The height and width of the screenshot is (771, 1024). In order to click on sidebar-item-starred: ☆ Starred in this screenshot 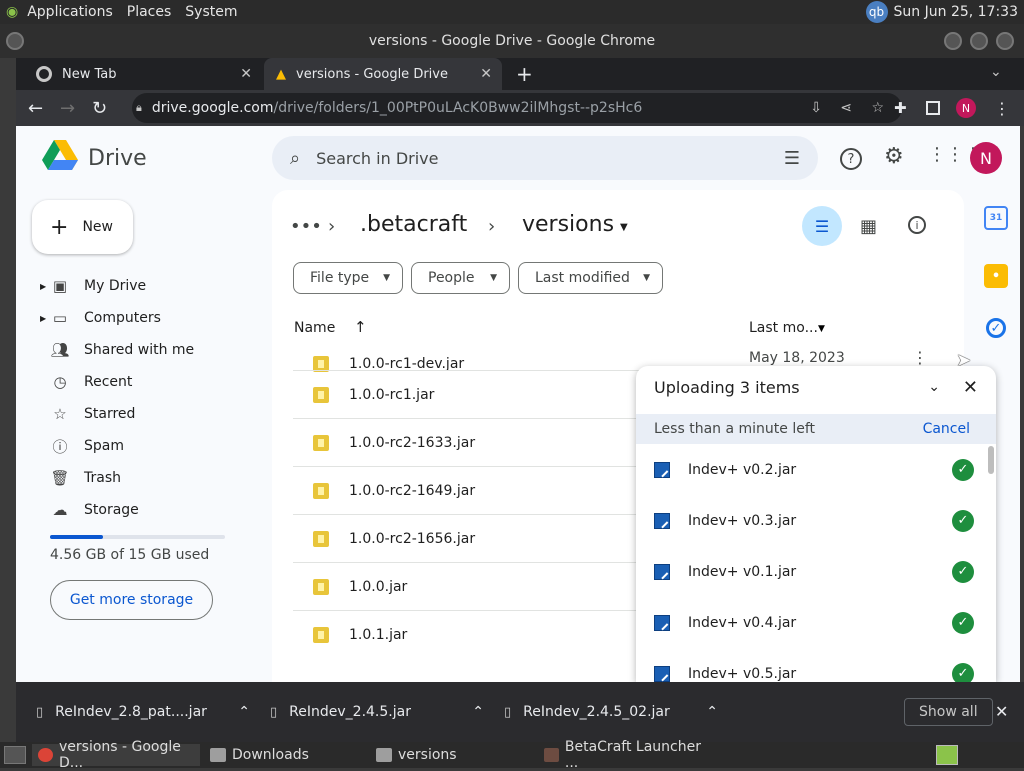, I will do `click(136, 414)`.